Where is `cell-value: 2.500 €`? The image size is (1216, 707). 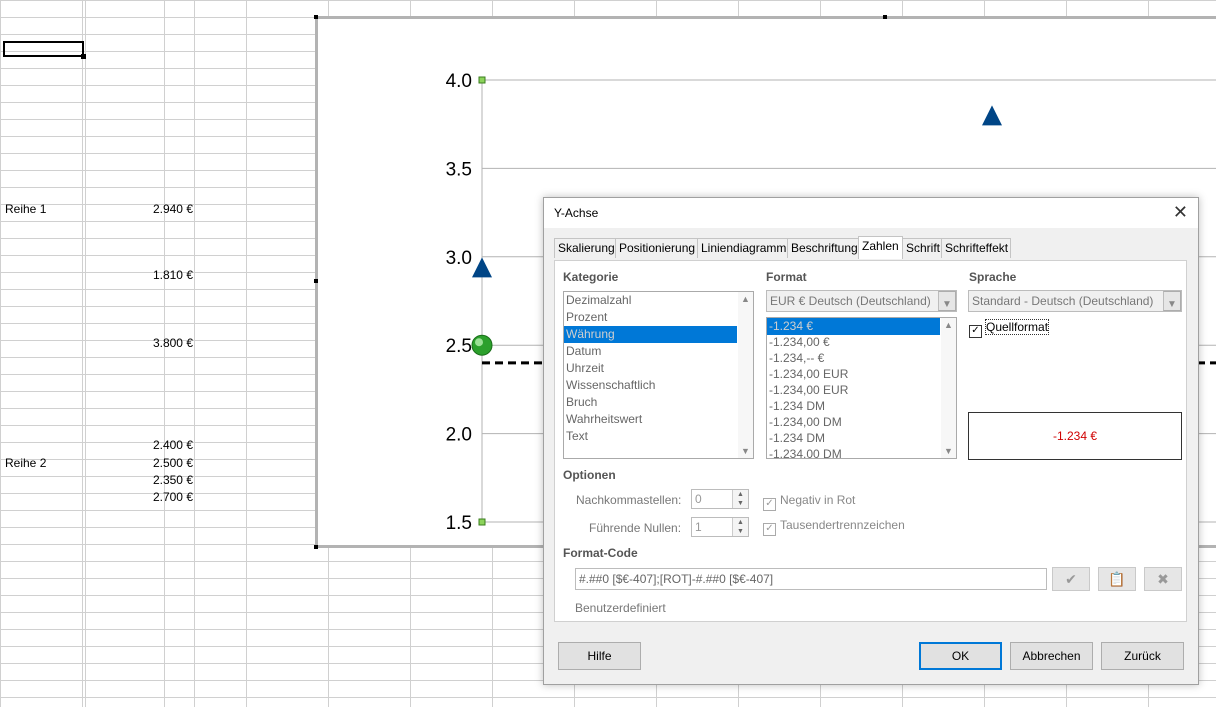 cell-value: 2.500 € is located at coordinates (143, 463).